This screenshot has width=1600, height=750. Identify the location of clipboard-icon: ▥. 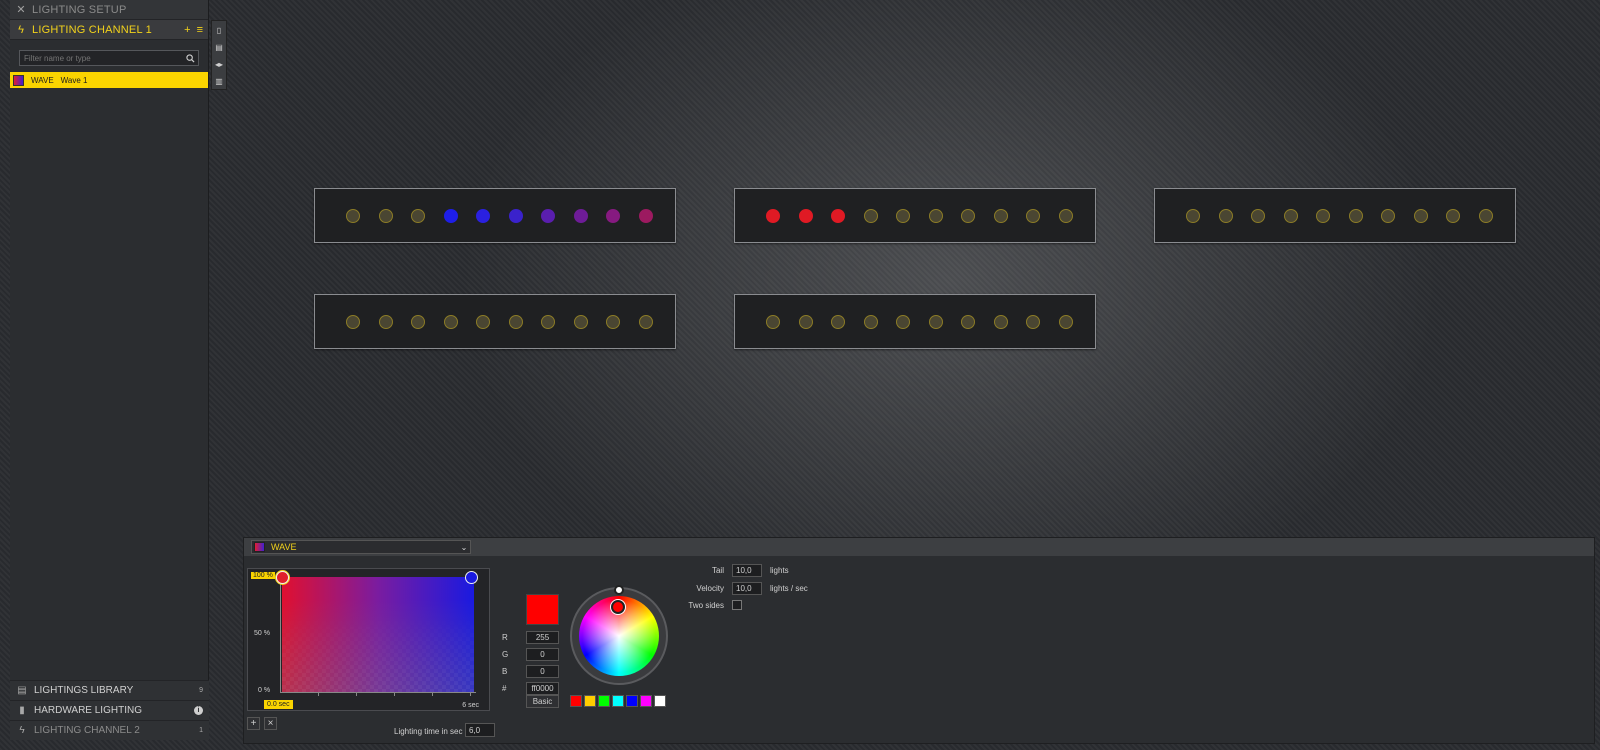
(219, 81).